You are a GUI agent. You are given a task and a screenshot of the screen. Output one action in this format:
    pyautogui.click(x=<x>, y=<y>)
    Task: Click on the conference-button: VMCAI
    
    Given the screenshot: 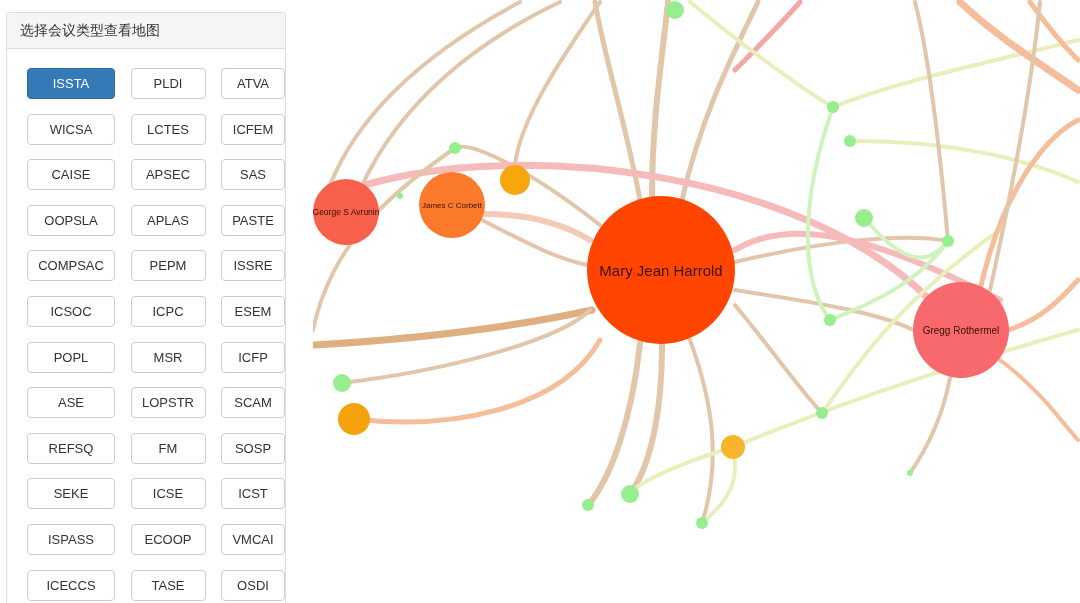 What is the action you would take?
    pyautogui.click(x=253, y=539)
    